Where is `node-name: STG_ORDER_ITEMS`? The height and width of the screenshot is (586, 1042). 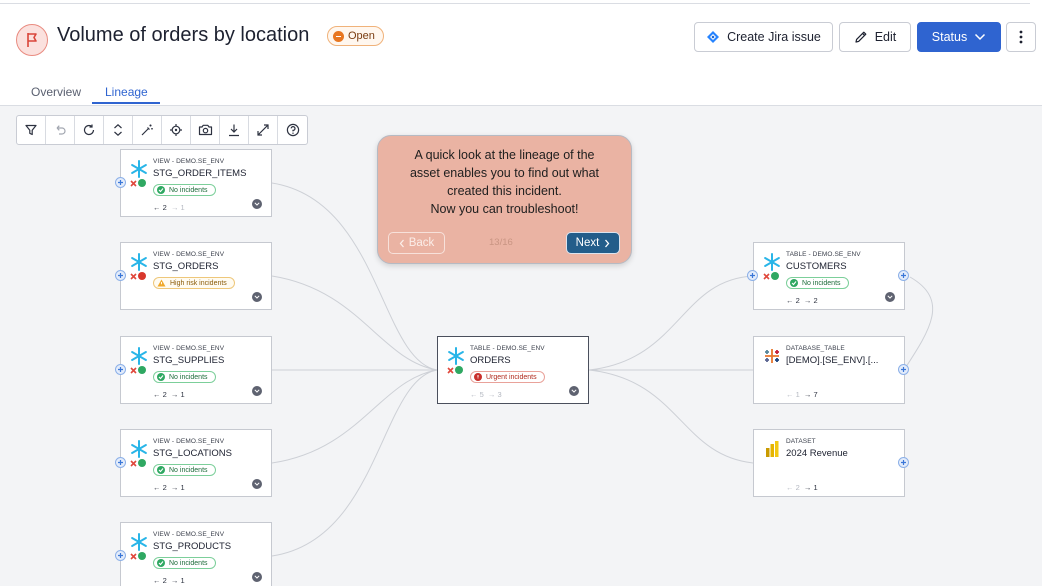 node-name: STG_ORDER_ITEMS is located at coordinates (200, 173).